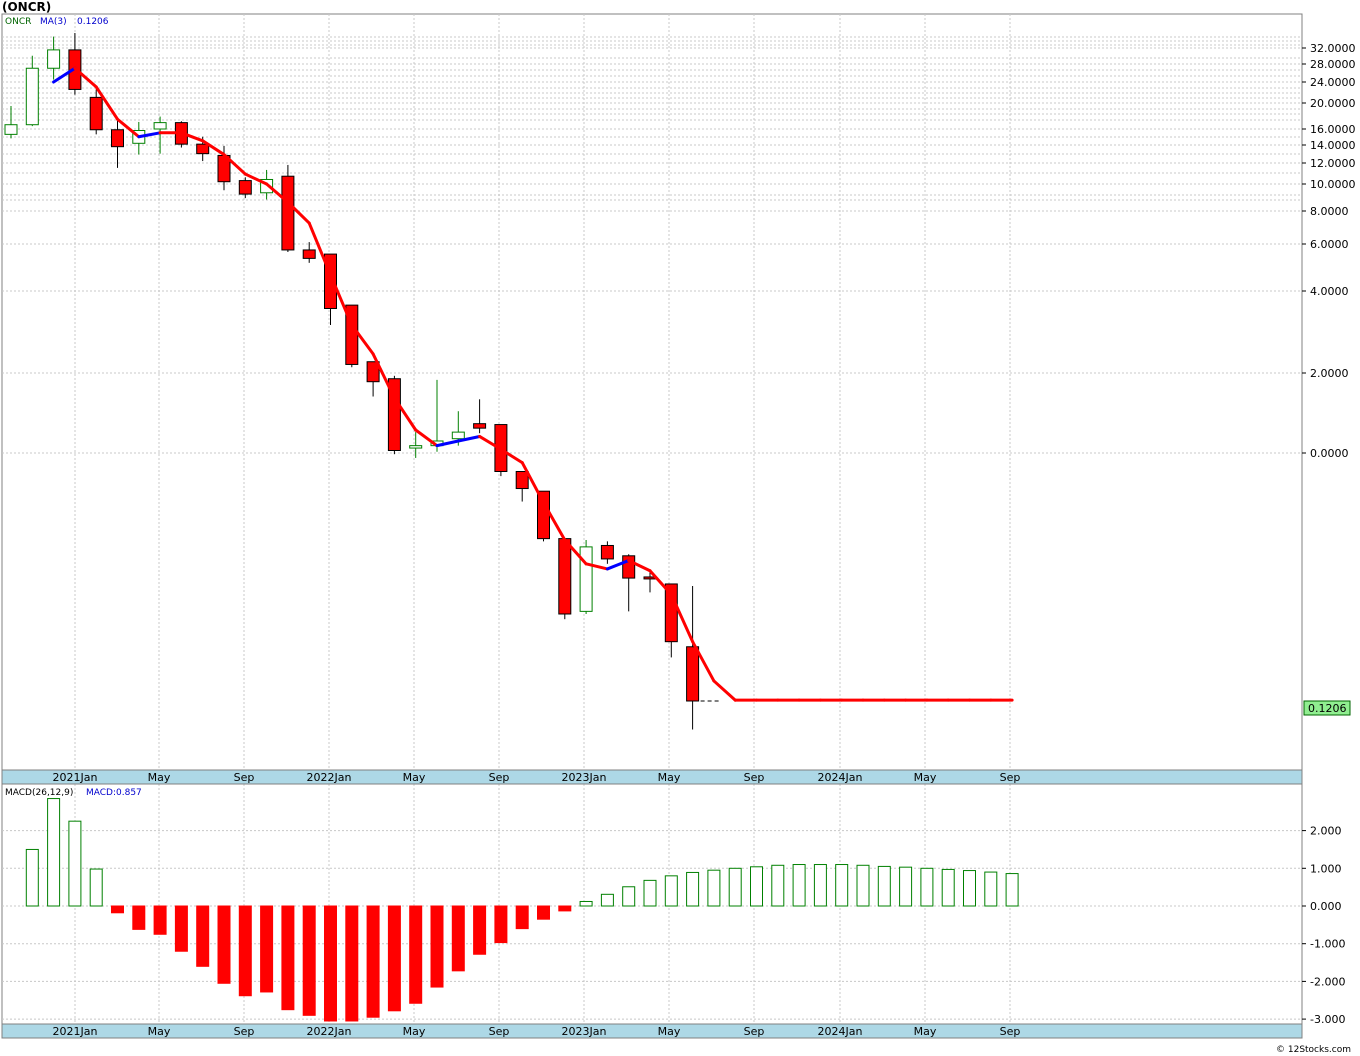  What do you see at coordinates (1326, 906) in the screenshot?
I see `macd-y-tick-label: 0.000` at bounding box center [1326, 906].